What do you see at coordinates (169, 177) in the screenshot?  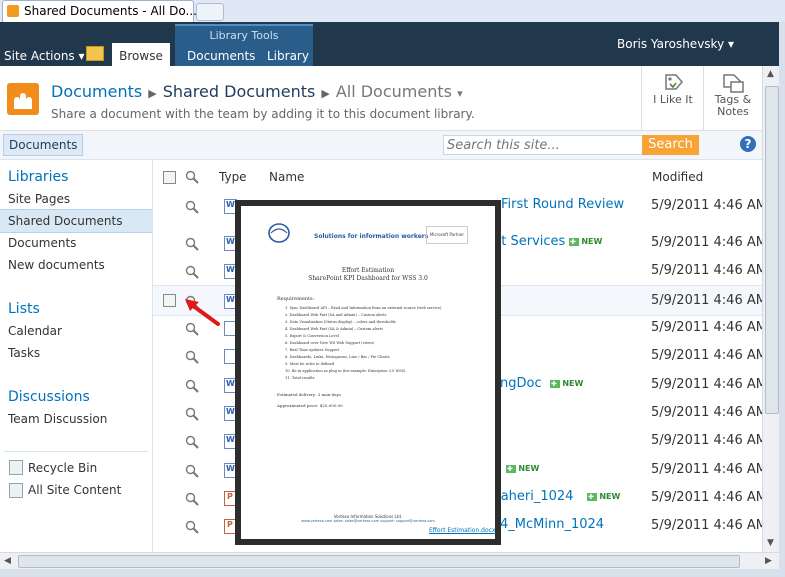 I see `select-all-checkbox` at bounding box center [169, 177].